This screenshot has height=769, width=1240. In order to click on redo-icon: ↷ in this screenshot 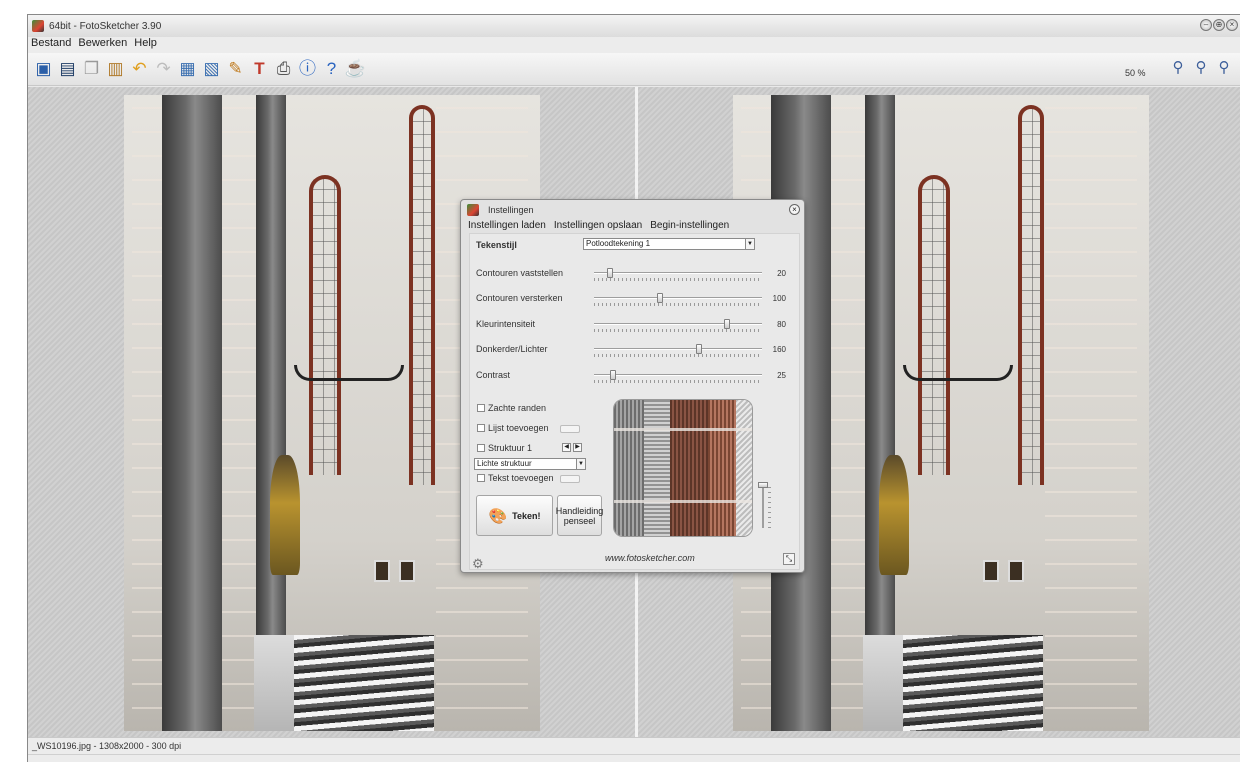, I will do `click(163, 68)`.